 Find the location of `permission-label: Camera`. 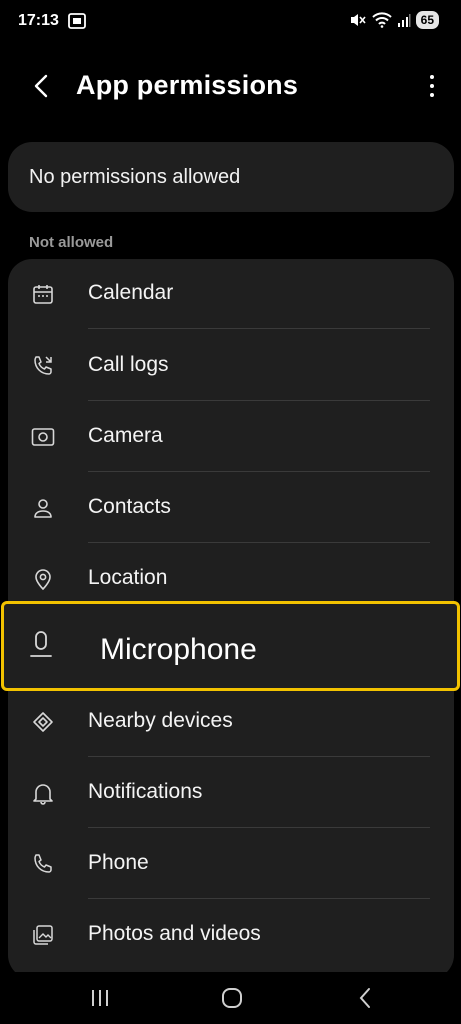

permission-label: Camera is located at coordinates (125, 435).